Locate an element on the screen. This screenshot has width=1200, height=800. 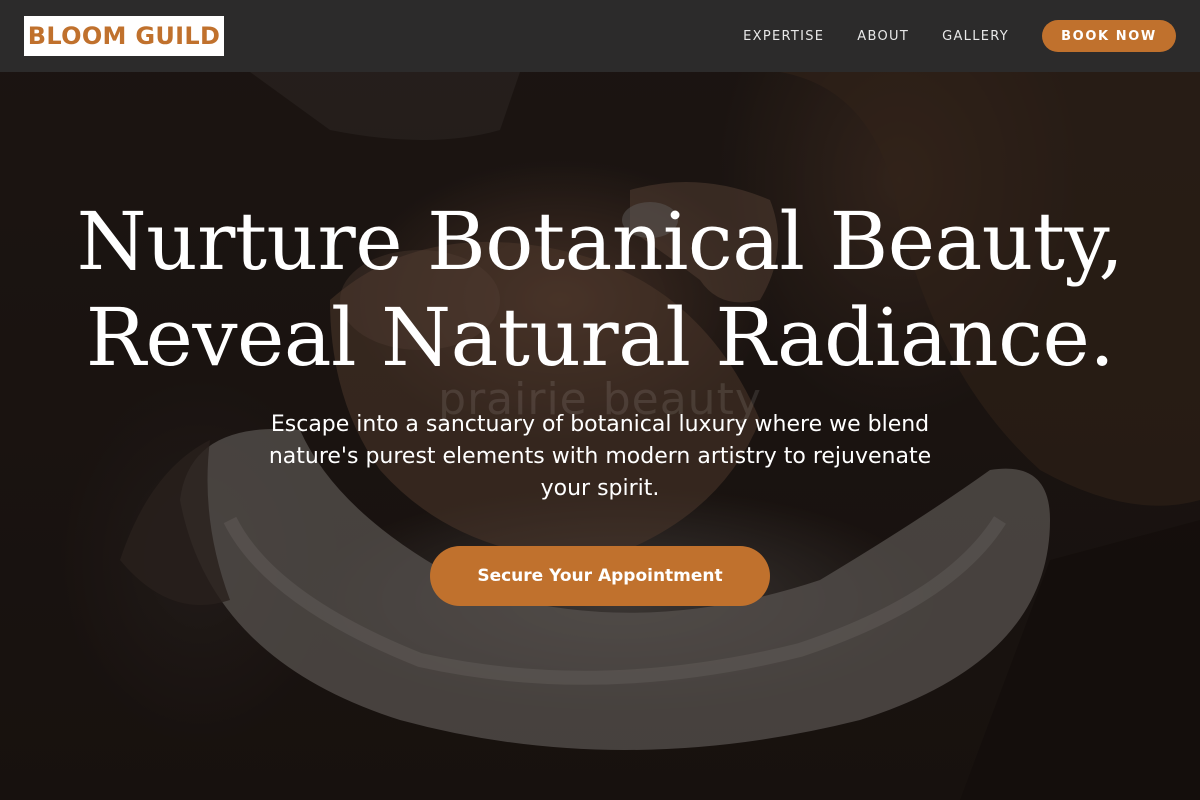
secure-appointment-button: Secure Your Appointment is located at coordinates (600, 576).